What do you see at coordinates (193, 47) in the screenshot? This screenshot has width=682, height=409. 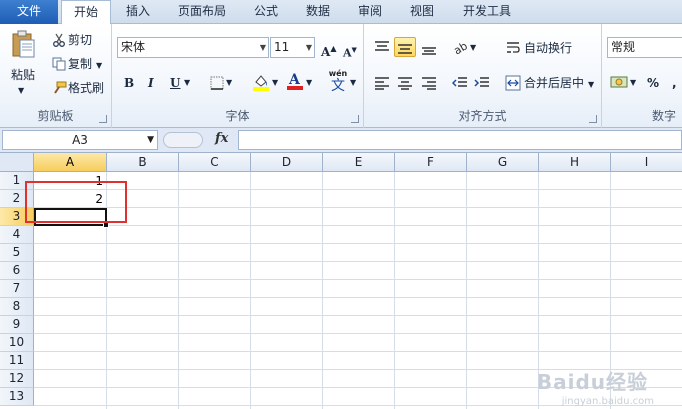 I see `font-name-combo: 宋体 ▼` at bounding box center [193, 47].